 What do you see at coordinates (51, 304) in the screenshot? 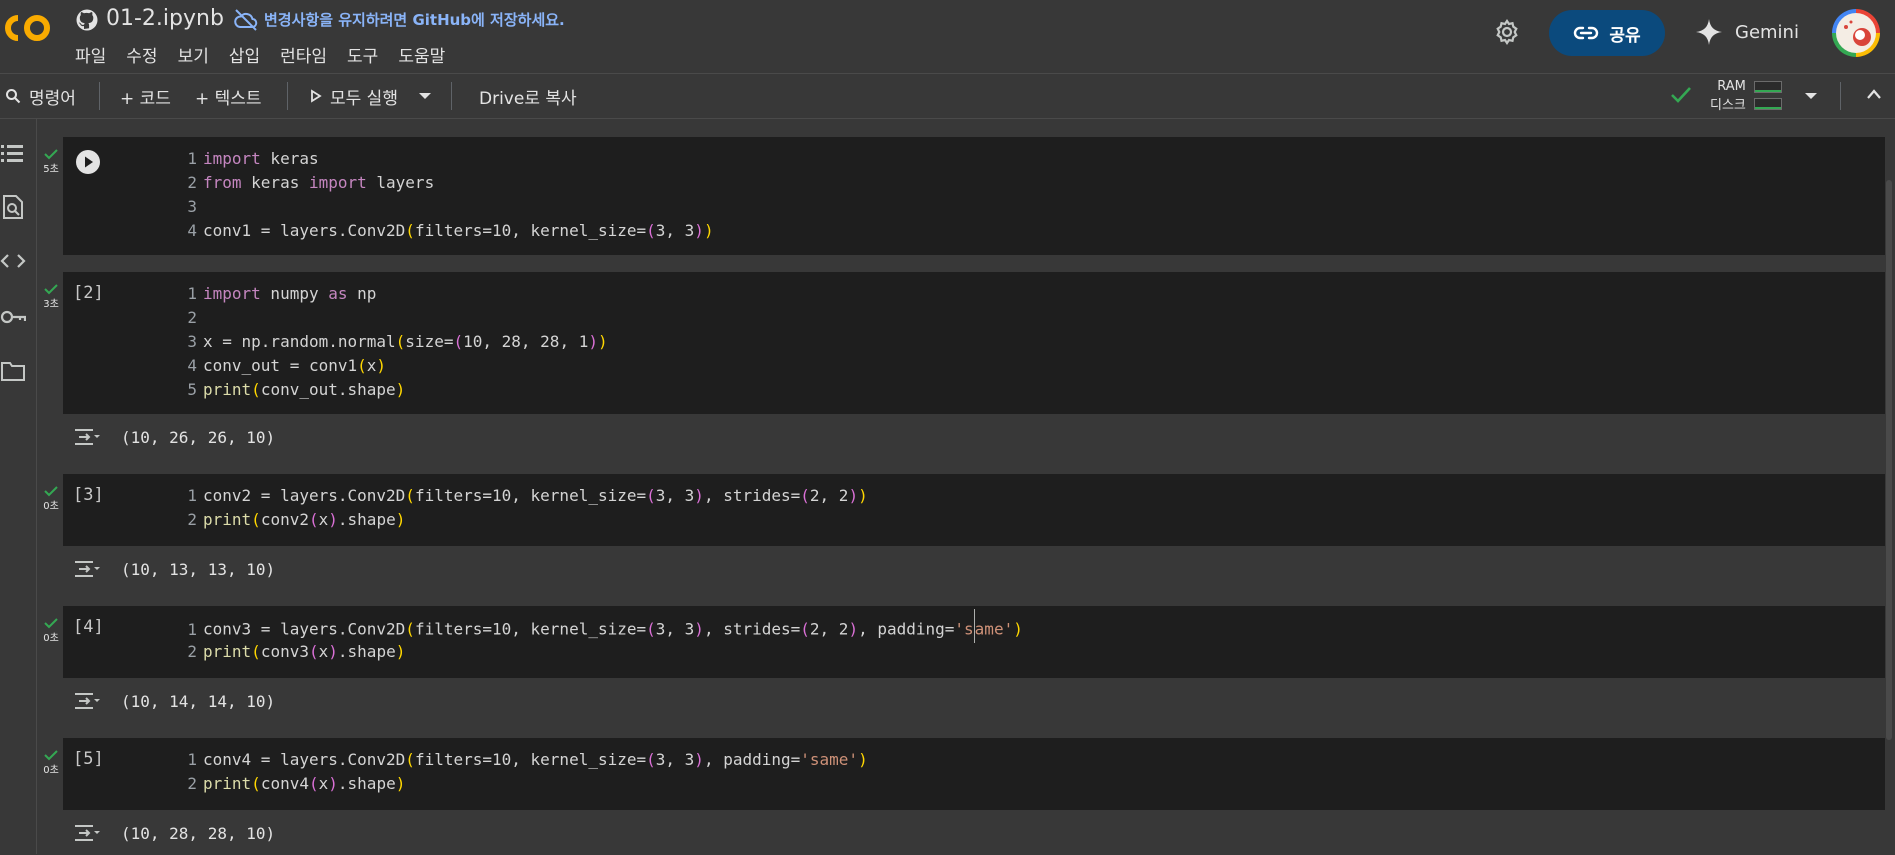
I see `execution-time: 3초` at bounding box center [51, 304].